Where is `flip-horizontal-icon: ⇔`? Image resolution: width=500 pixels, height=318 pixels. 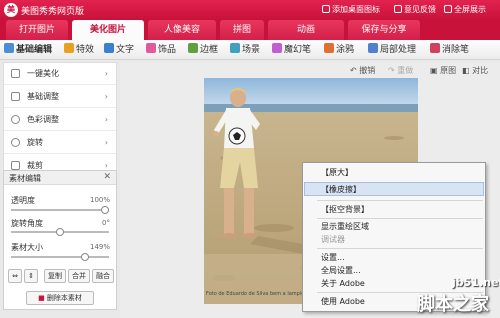
flip-horizontal-icon: ⇔ is located at coordinates (15, 276).